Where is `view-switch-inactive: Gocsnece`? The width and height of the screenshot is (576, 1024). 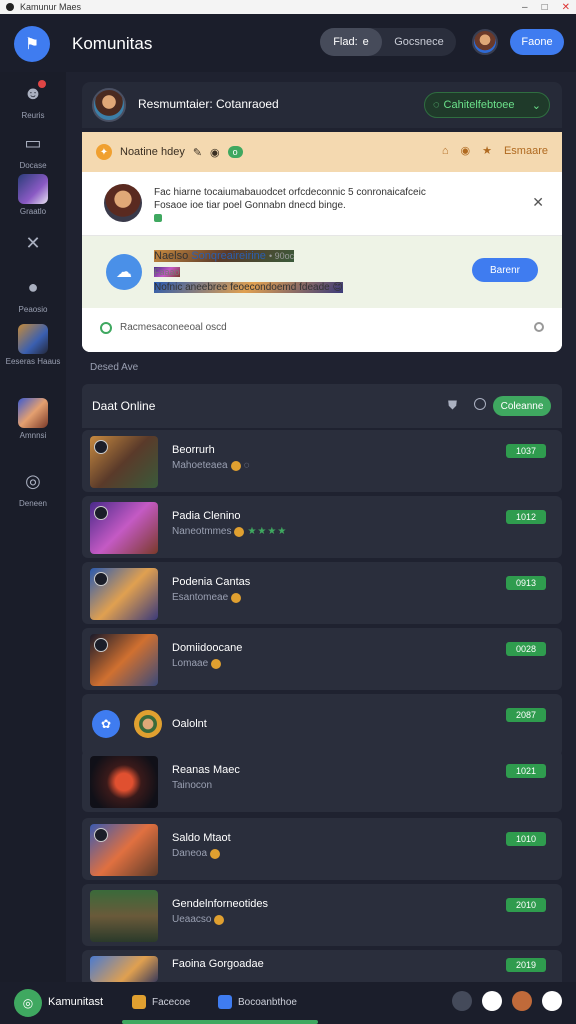
view-switch-inactive: Gocsnece is located at coordinates (419, 42).